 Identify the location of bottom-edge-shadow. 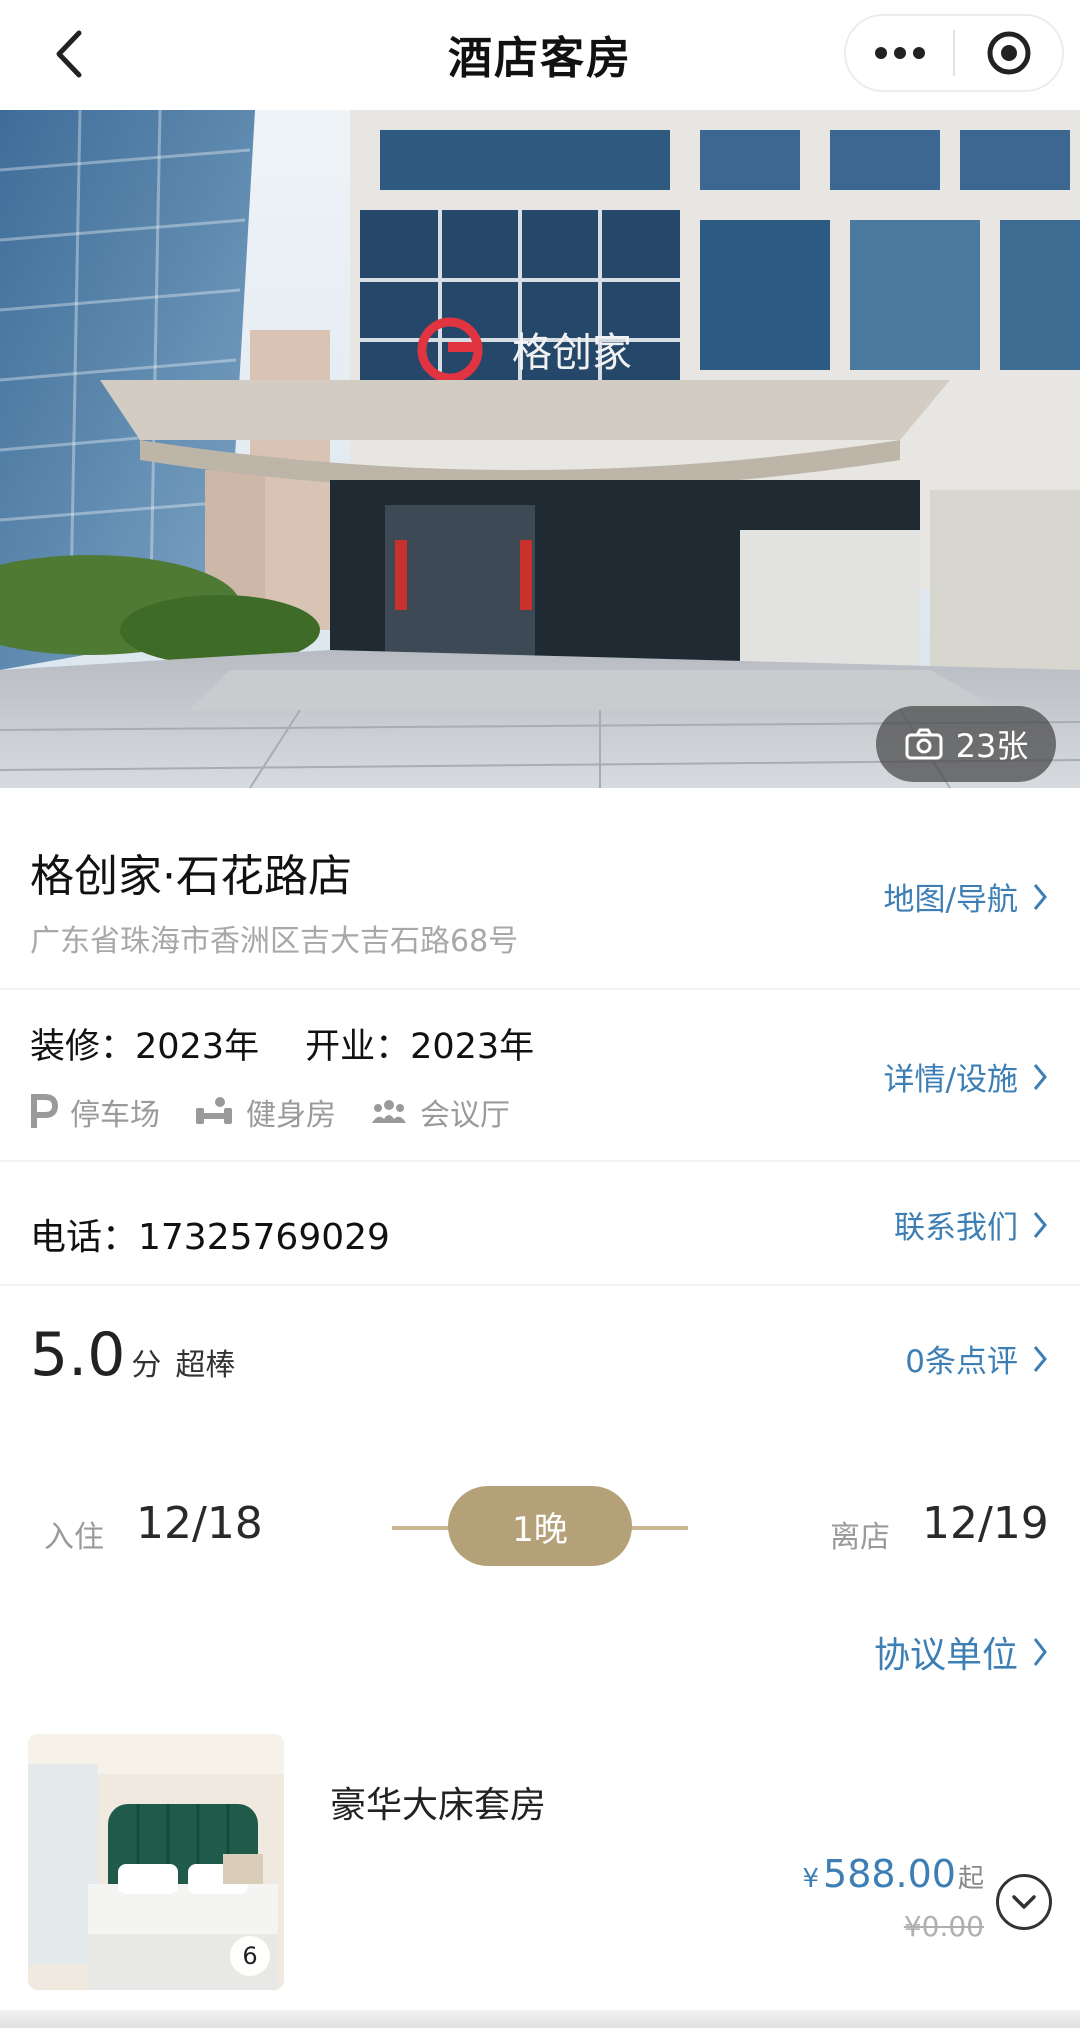
(540, 2019).